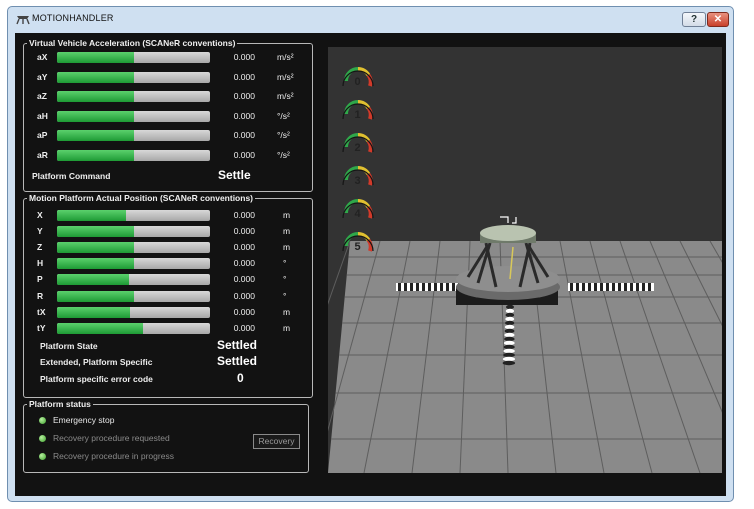 Image resolution: width=754 pixels, height=509 pixels. I want to click on accel-row: aP 0.000 °/s², so click(172, 136).